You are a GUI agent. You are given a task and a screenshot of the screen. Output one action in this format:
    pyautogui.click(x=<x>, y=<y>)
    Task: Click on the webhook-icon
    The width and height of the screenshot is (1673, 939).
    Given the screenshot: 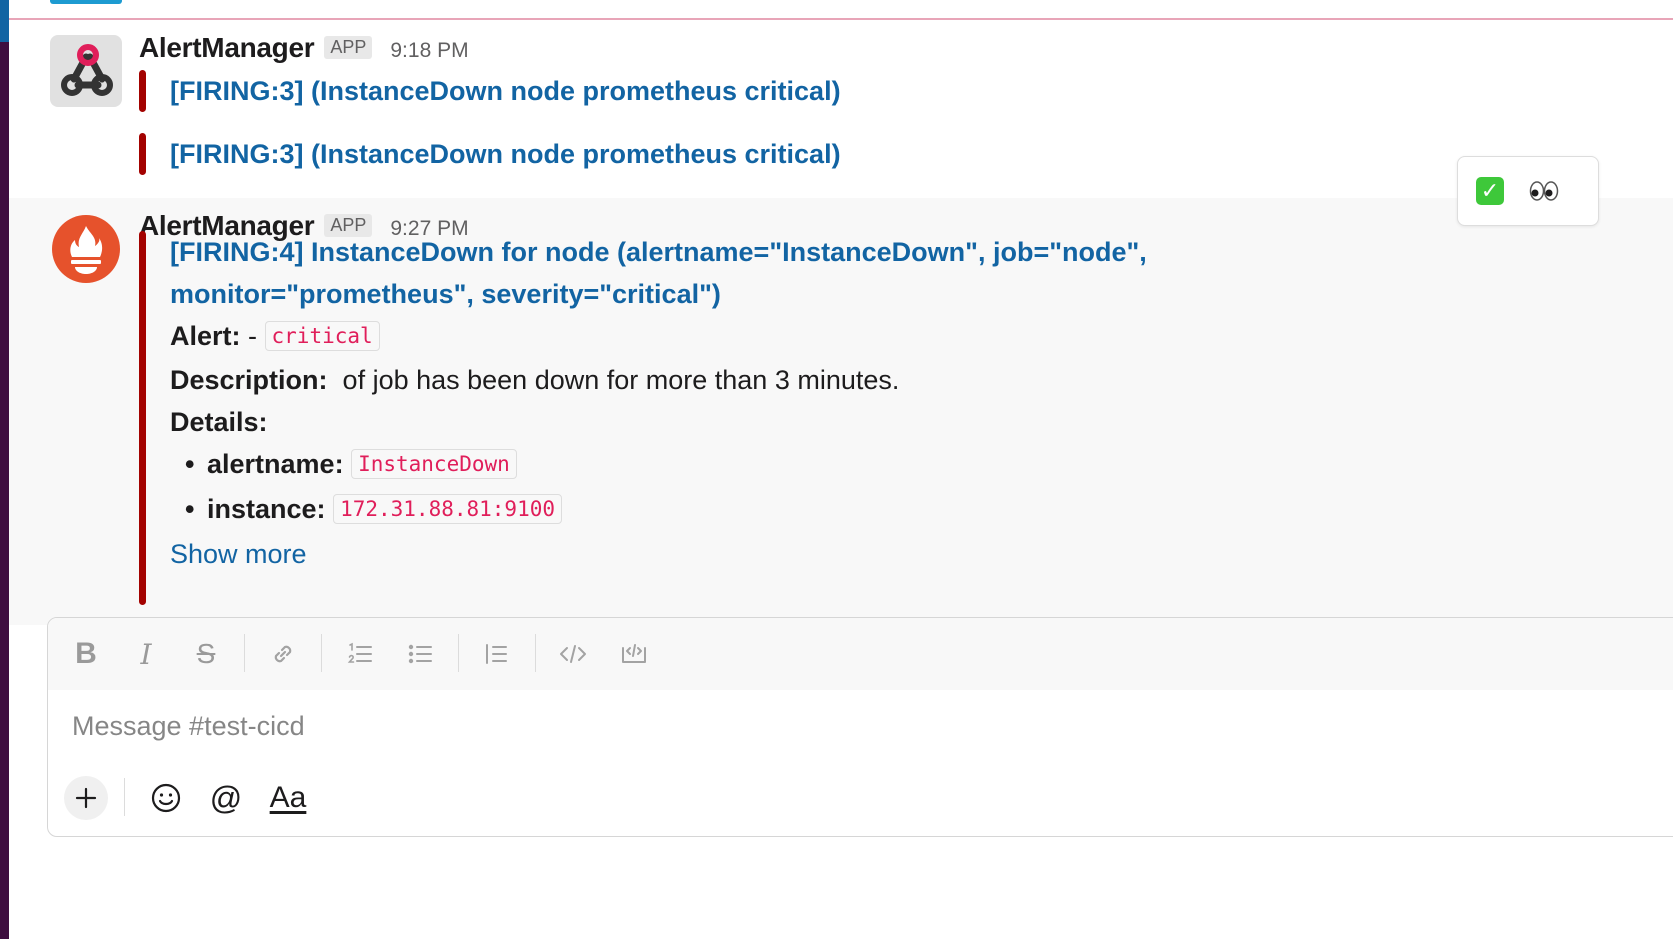 What is the action you would take?
    pyautogui.click(x=86, y=71)
    